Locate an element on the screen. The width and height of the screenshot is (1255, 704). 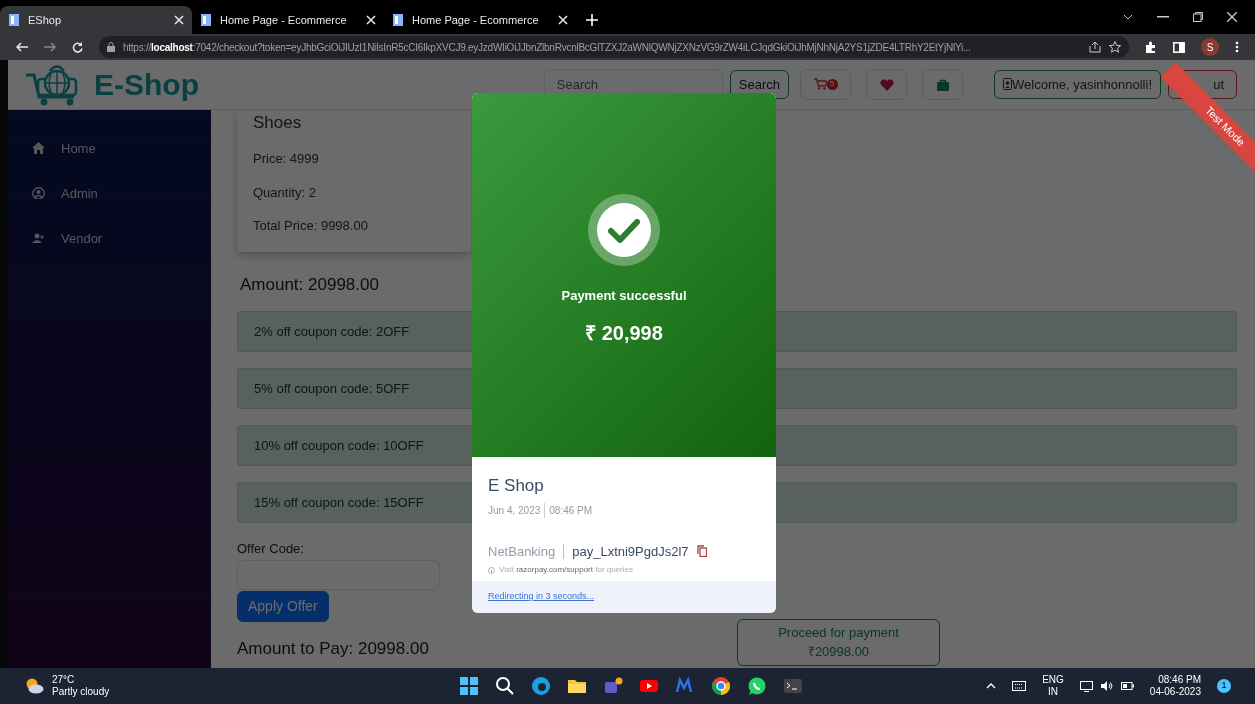
cart-count-badge: 5 is located at coordinates (832, 84).